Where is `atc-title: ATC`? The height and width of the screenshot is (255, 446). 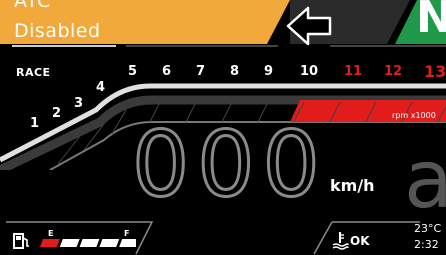 atc-title: ATC is located at coordinates (32, 6).